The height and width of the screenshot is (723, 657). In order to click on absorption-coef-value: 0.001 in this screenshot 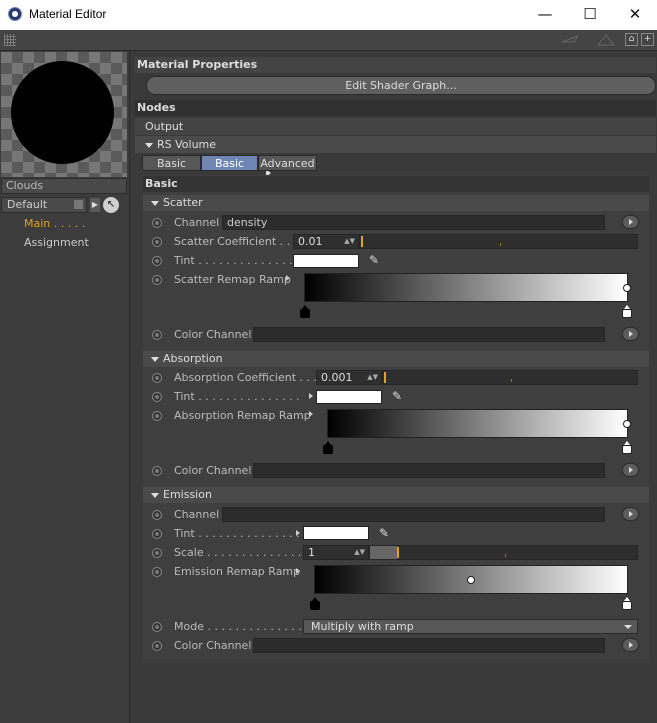, I will do `click(337, 377)`.